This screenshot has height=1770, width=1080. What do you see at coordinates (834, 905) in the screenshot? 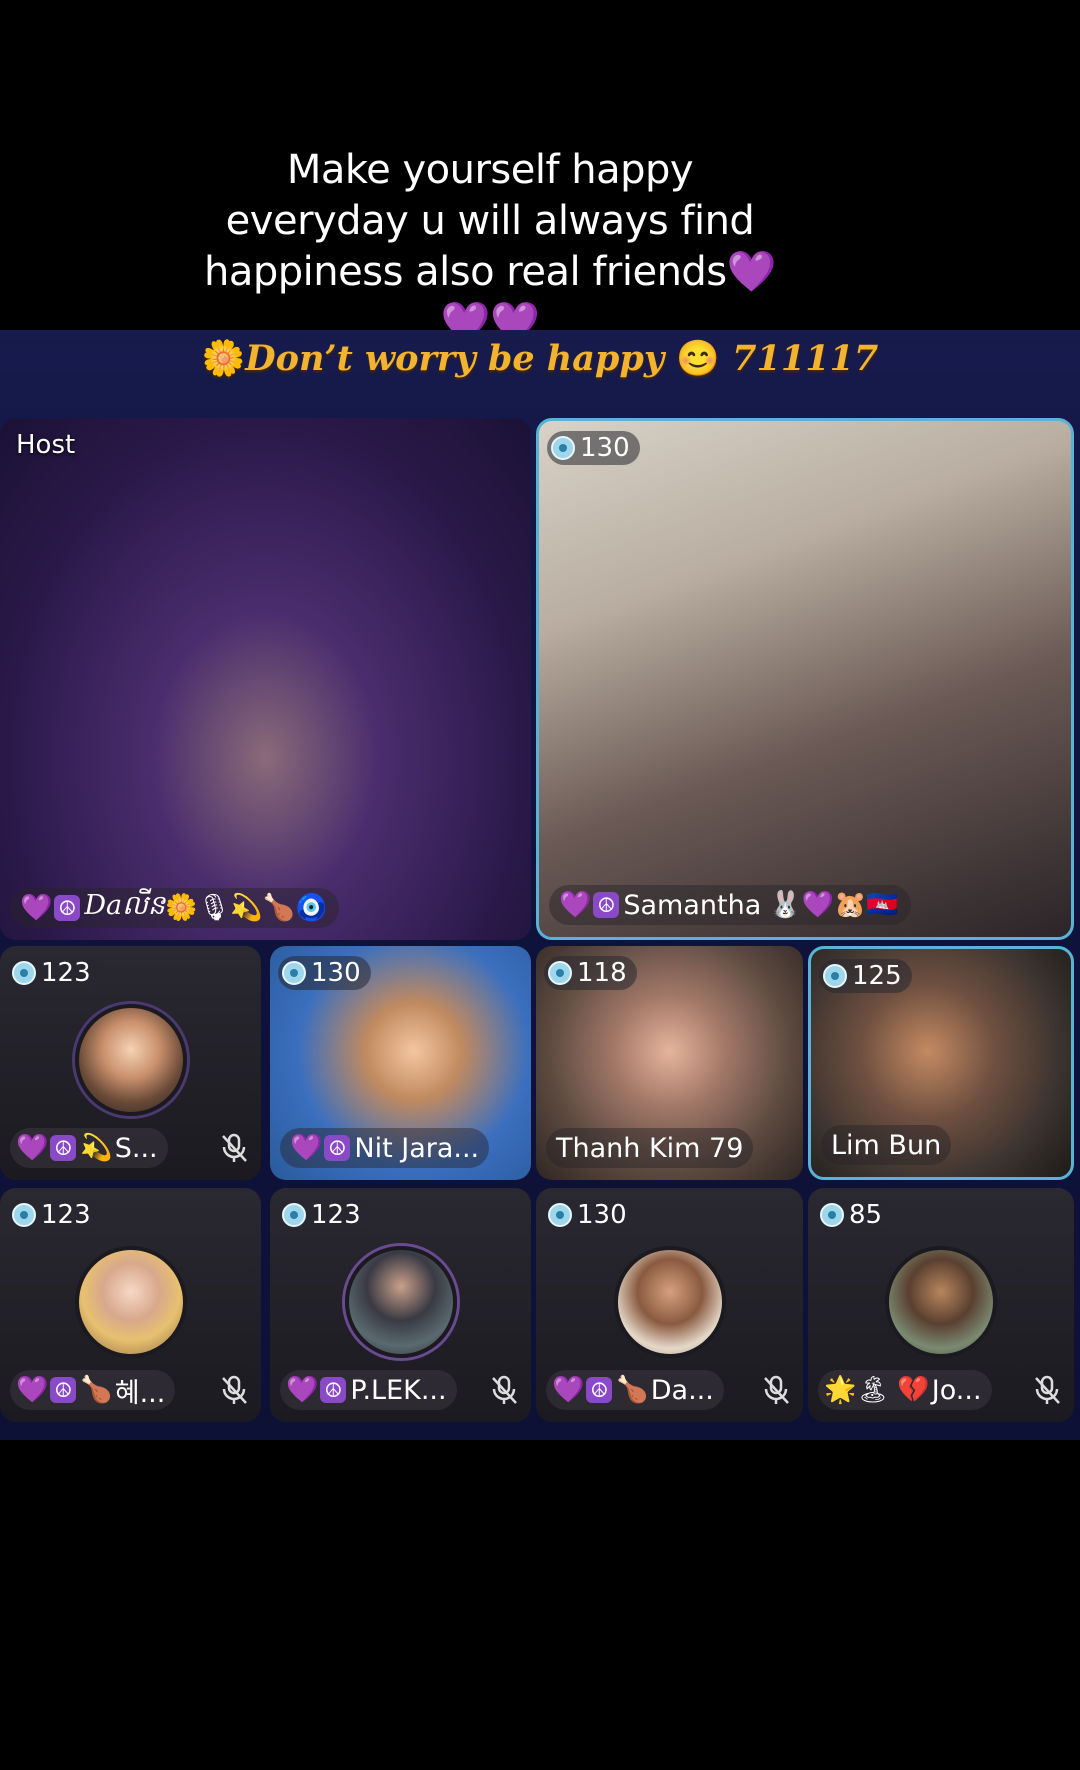
I see `guest-emoji-badges: 🐰💜🐹🇰🇭` at bounding box center [834, 905].